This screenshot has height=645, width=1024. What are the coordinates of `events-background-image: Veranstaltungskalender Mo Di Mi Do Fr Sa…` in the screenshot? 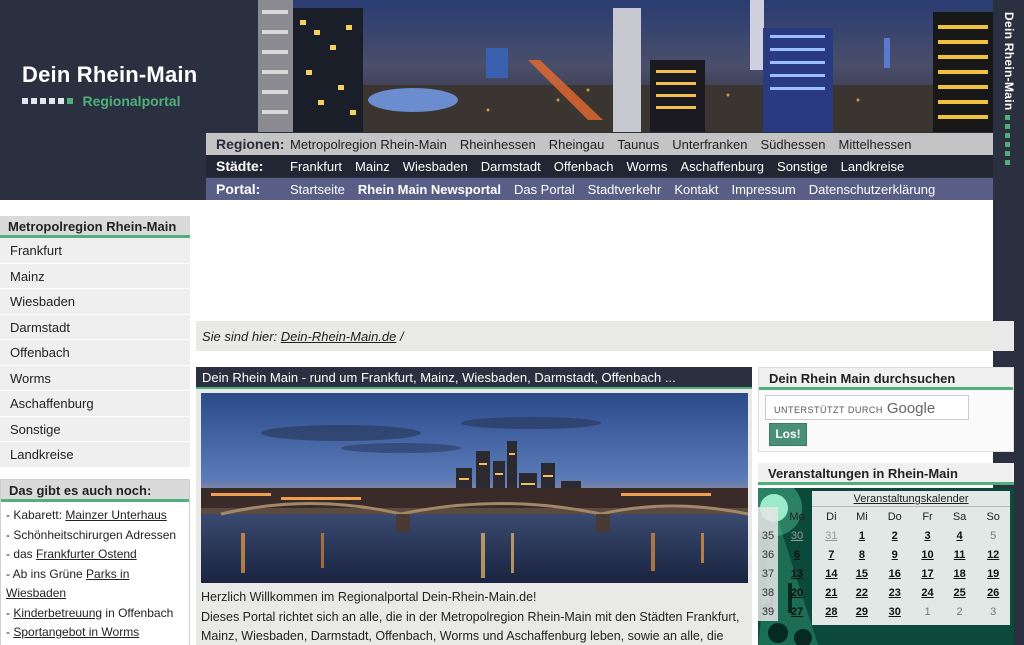 It's located at (886, 566).